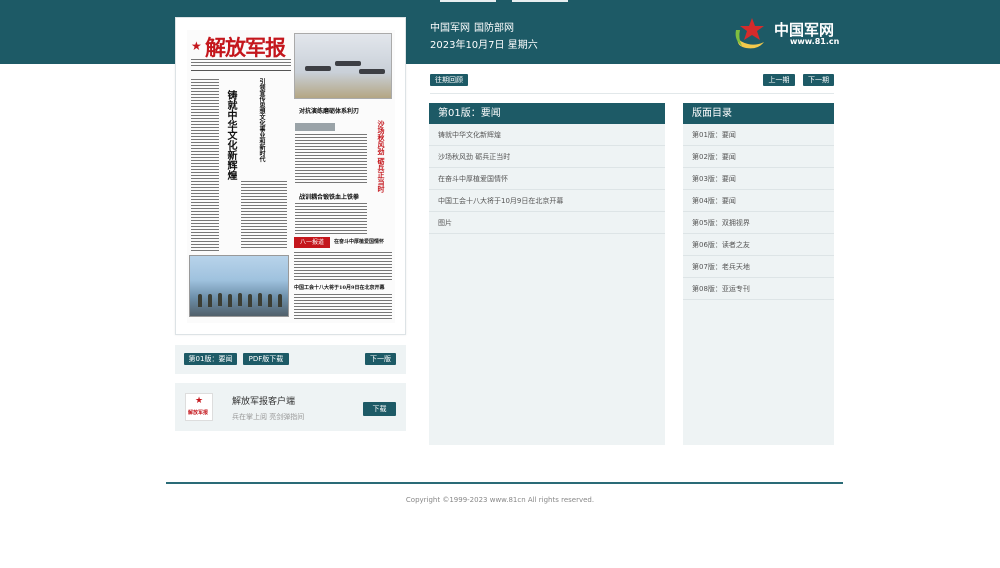 Image resolution: width=1000 pixels, height=568 pixels. Describe the element at coordinates (239, 286) in the screenshot. I see `front-photo-soldiers` at that location.